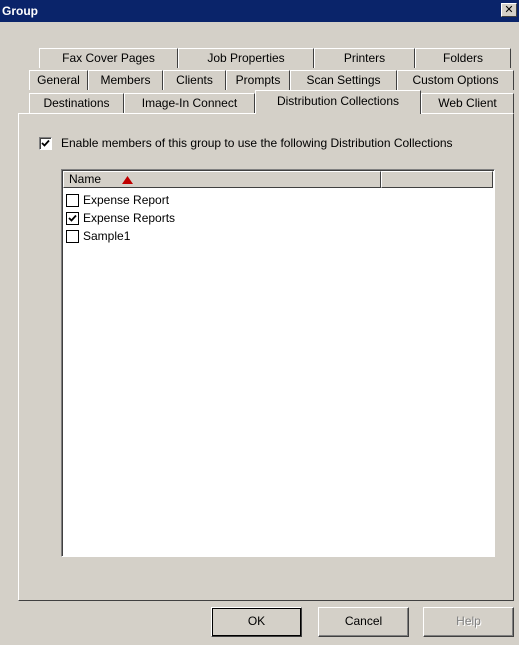 The height and width of the screenshot is (645, 519). What do you see at coordinates (107, 236) in the screenshot?
I see `item-label: Sample1` at bounding box center [107, 236].